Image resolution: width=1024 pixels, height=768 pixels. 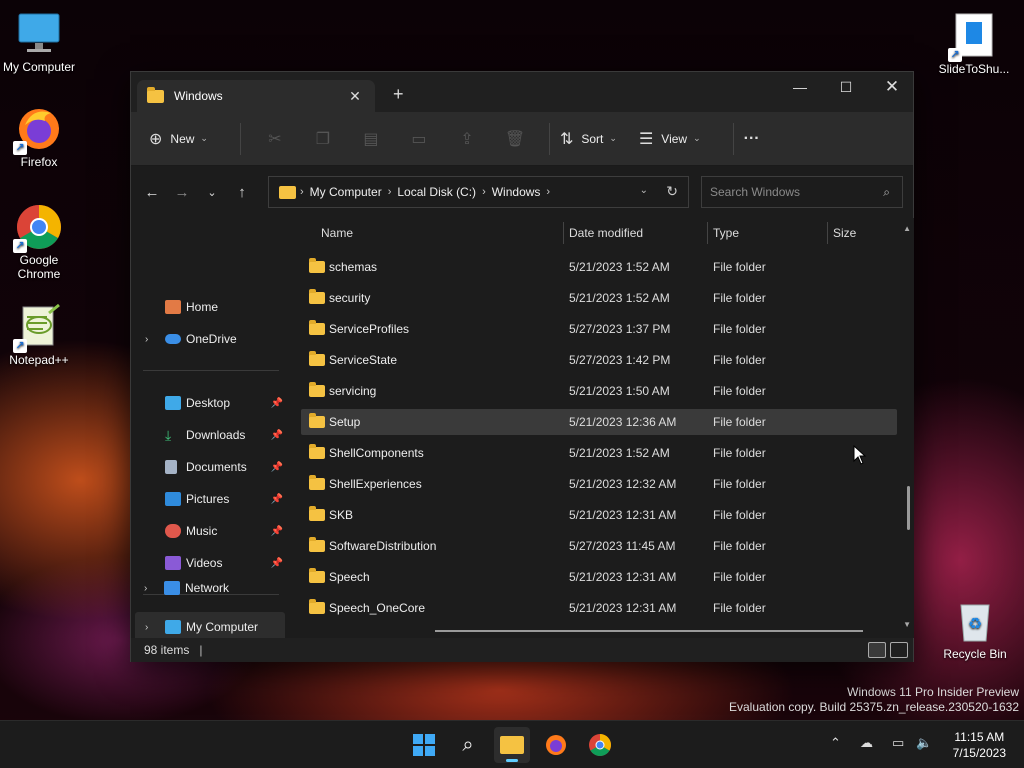 What do you see at coordinates (672, 191) in the screenshot?
I see `refresh-icon: ↻` at bounding box center [672, 191].